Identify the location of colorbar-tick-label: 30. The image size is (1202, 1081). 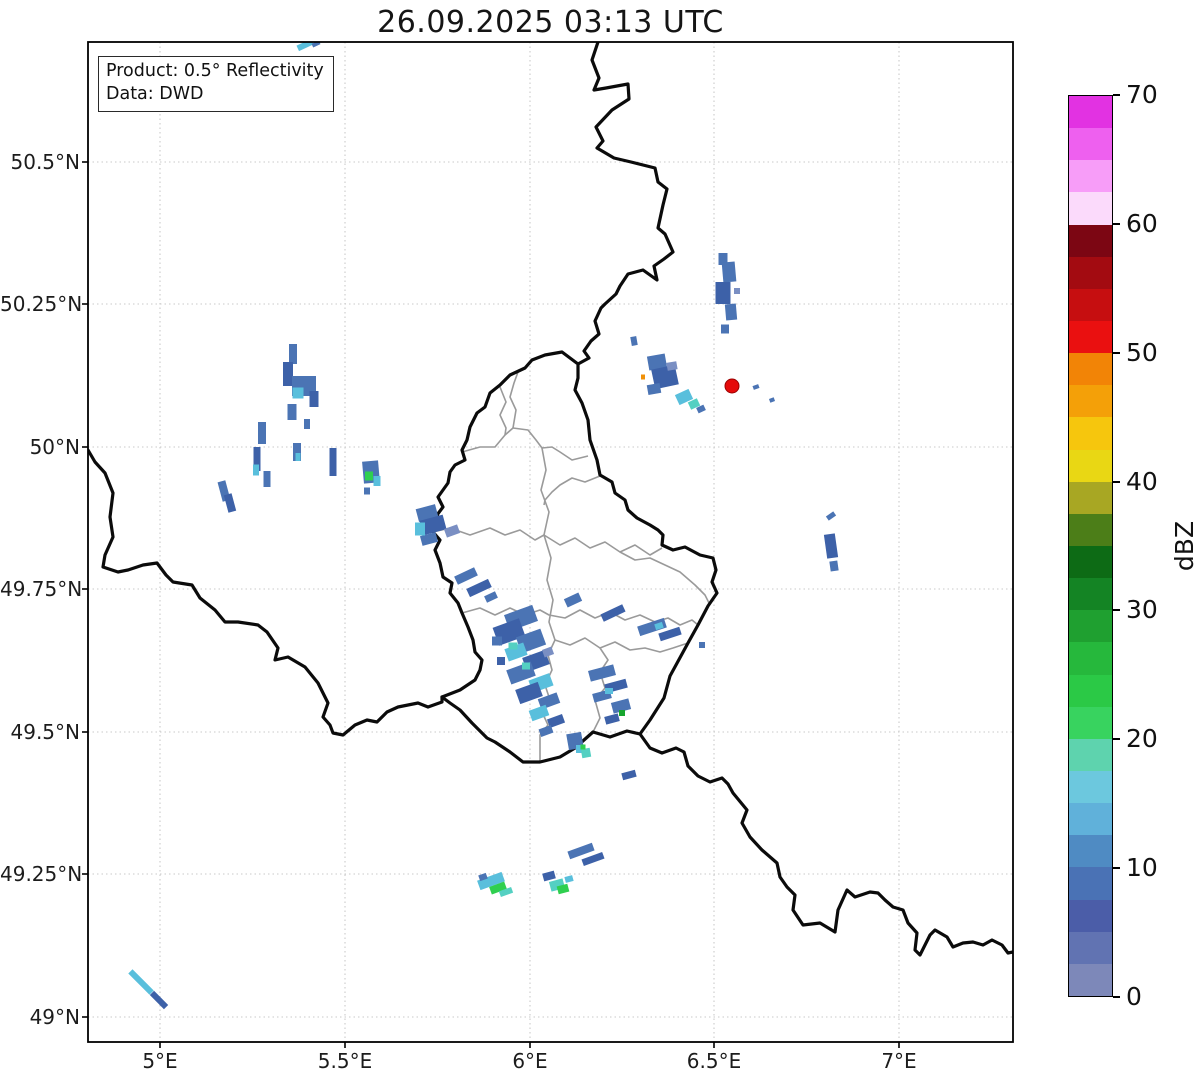
(1142, 610).